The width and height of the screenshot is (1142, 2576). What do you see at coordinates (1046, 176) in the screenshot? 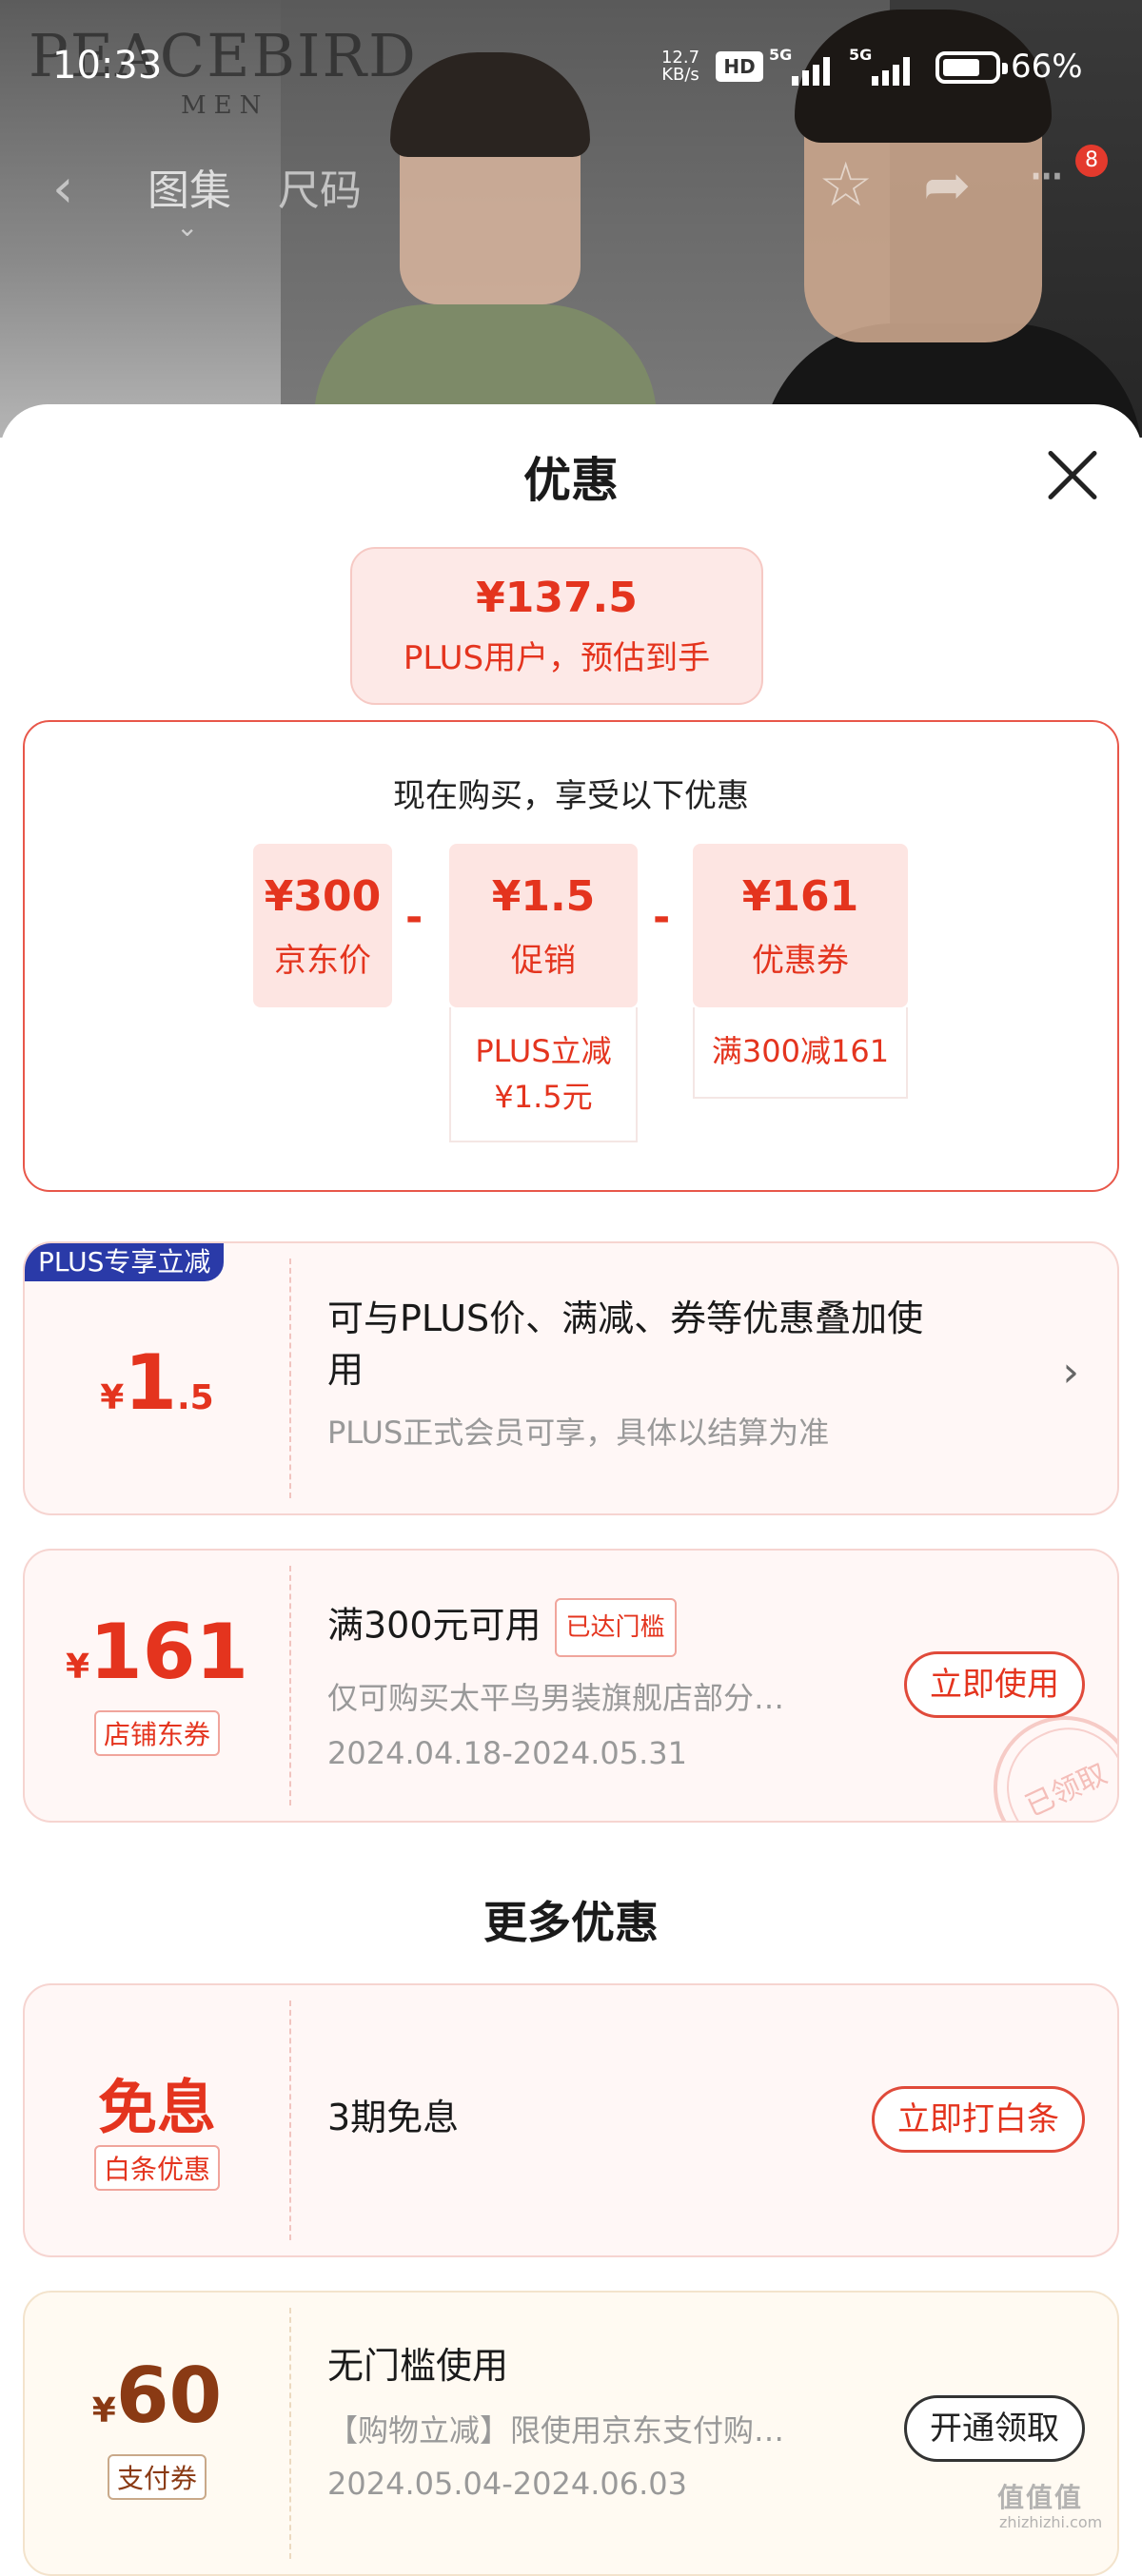
I see `more-icon: ···` at bounding box center [1046, 176].